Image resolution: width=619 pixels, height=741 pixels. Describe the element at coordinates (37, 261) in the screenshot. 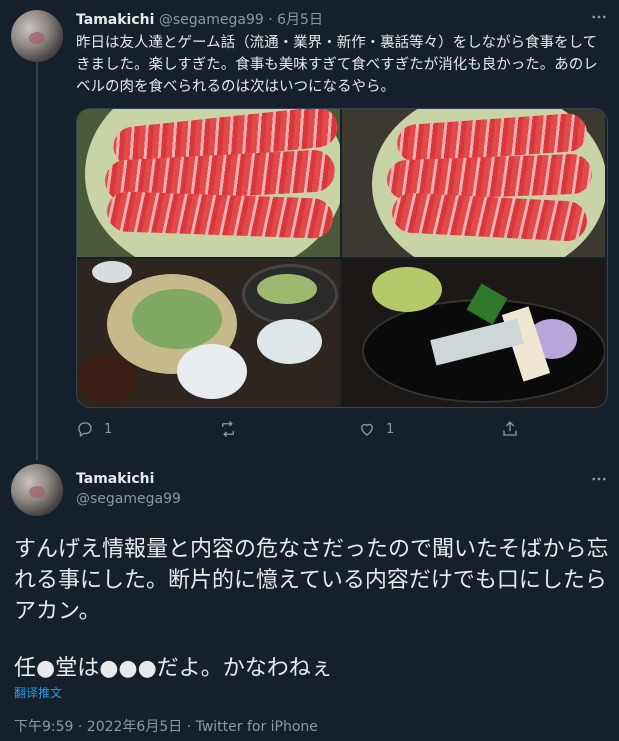

I see `thread-connector-line` at that location.